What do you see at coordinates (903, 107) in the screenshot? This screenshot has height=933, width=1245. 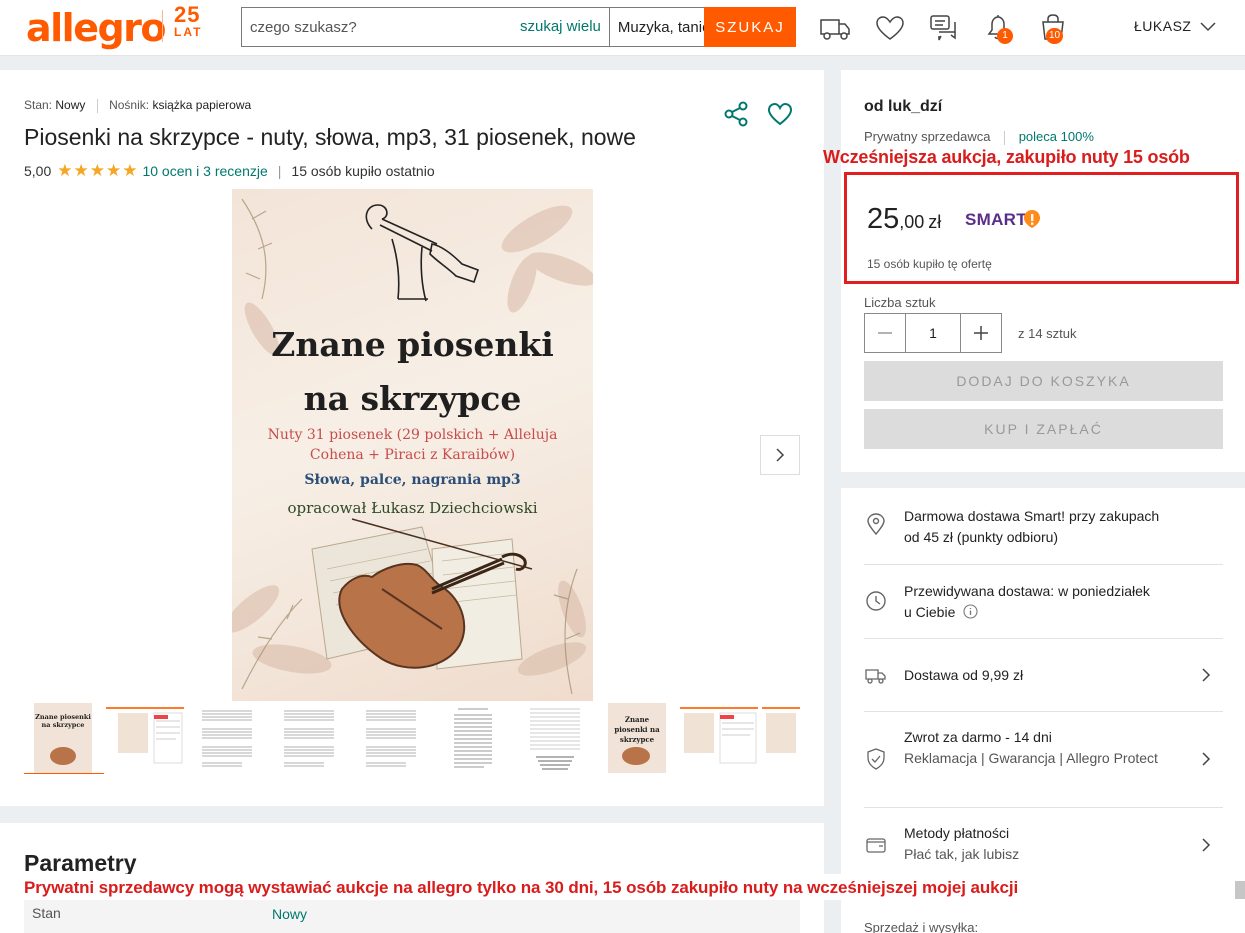 I see `seller-name: od luk_dzí` at bounding box center [903, 107].